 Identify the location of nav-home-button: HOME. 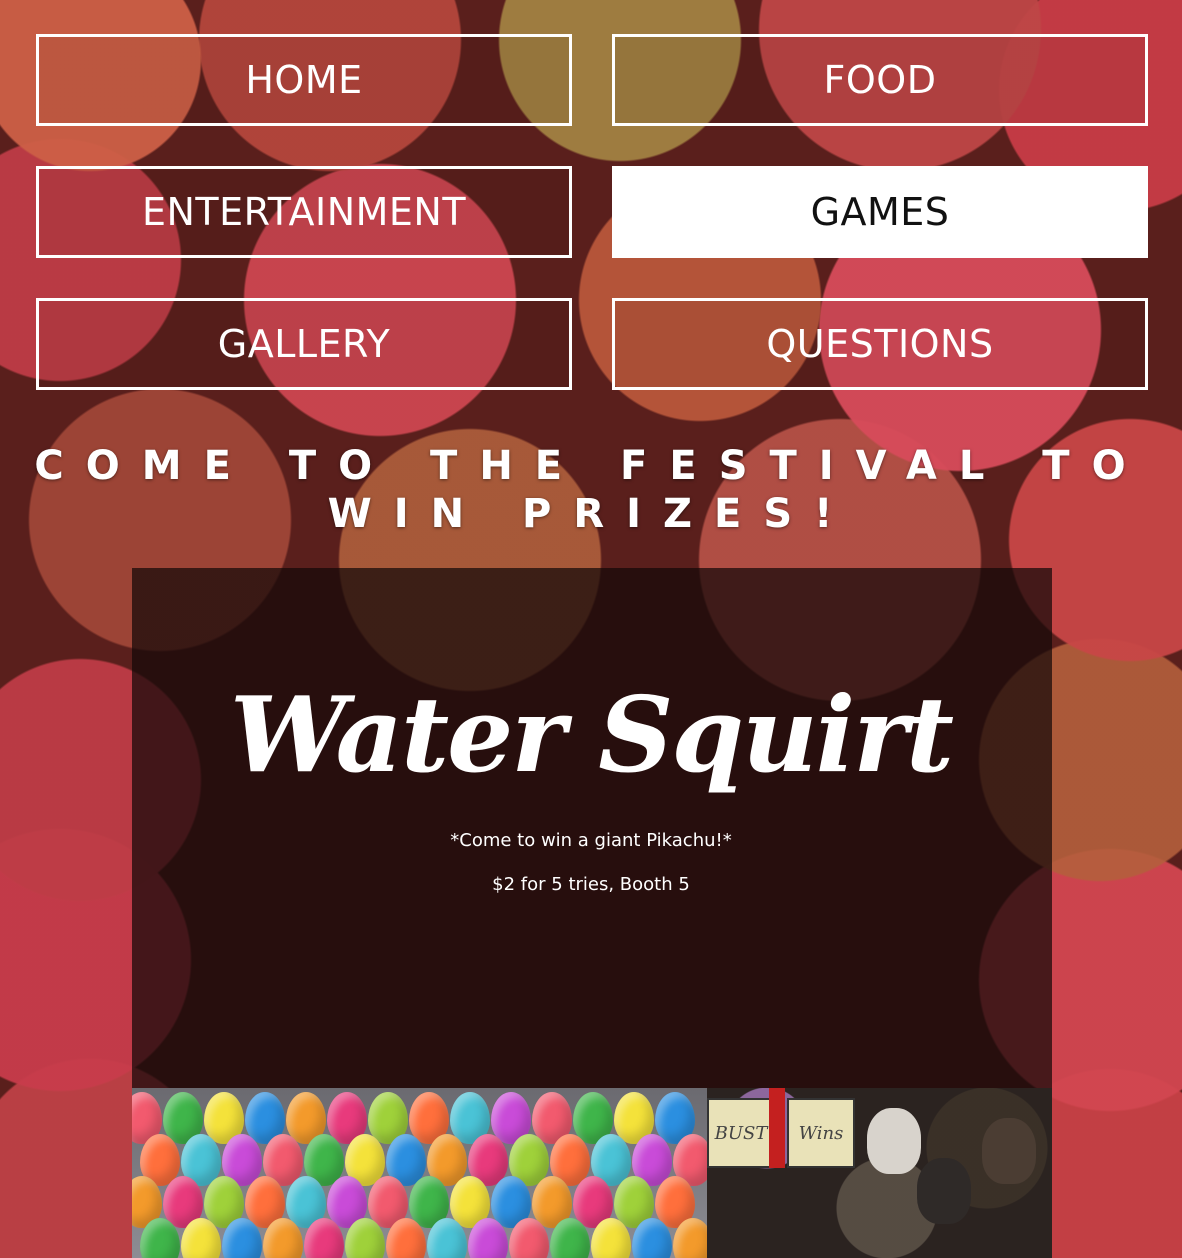
(304, 80).